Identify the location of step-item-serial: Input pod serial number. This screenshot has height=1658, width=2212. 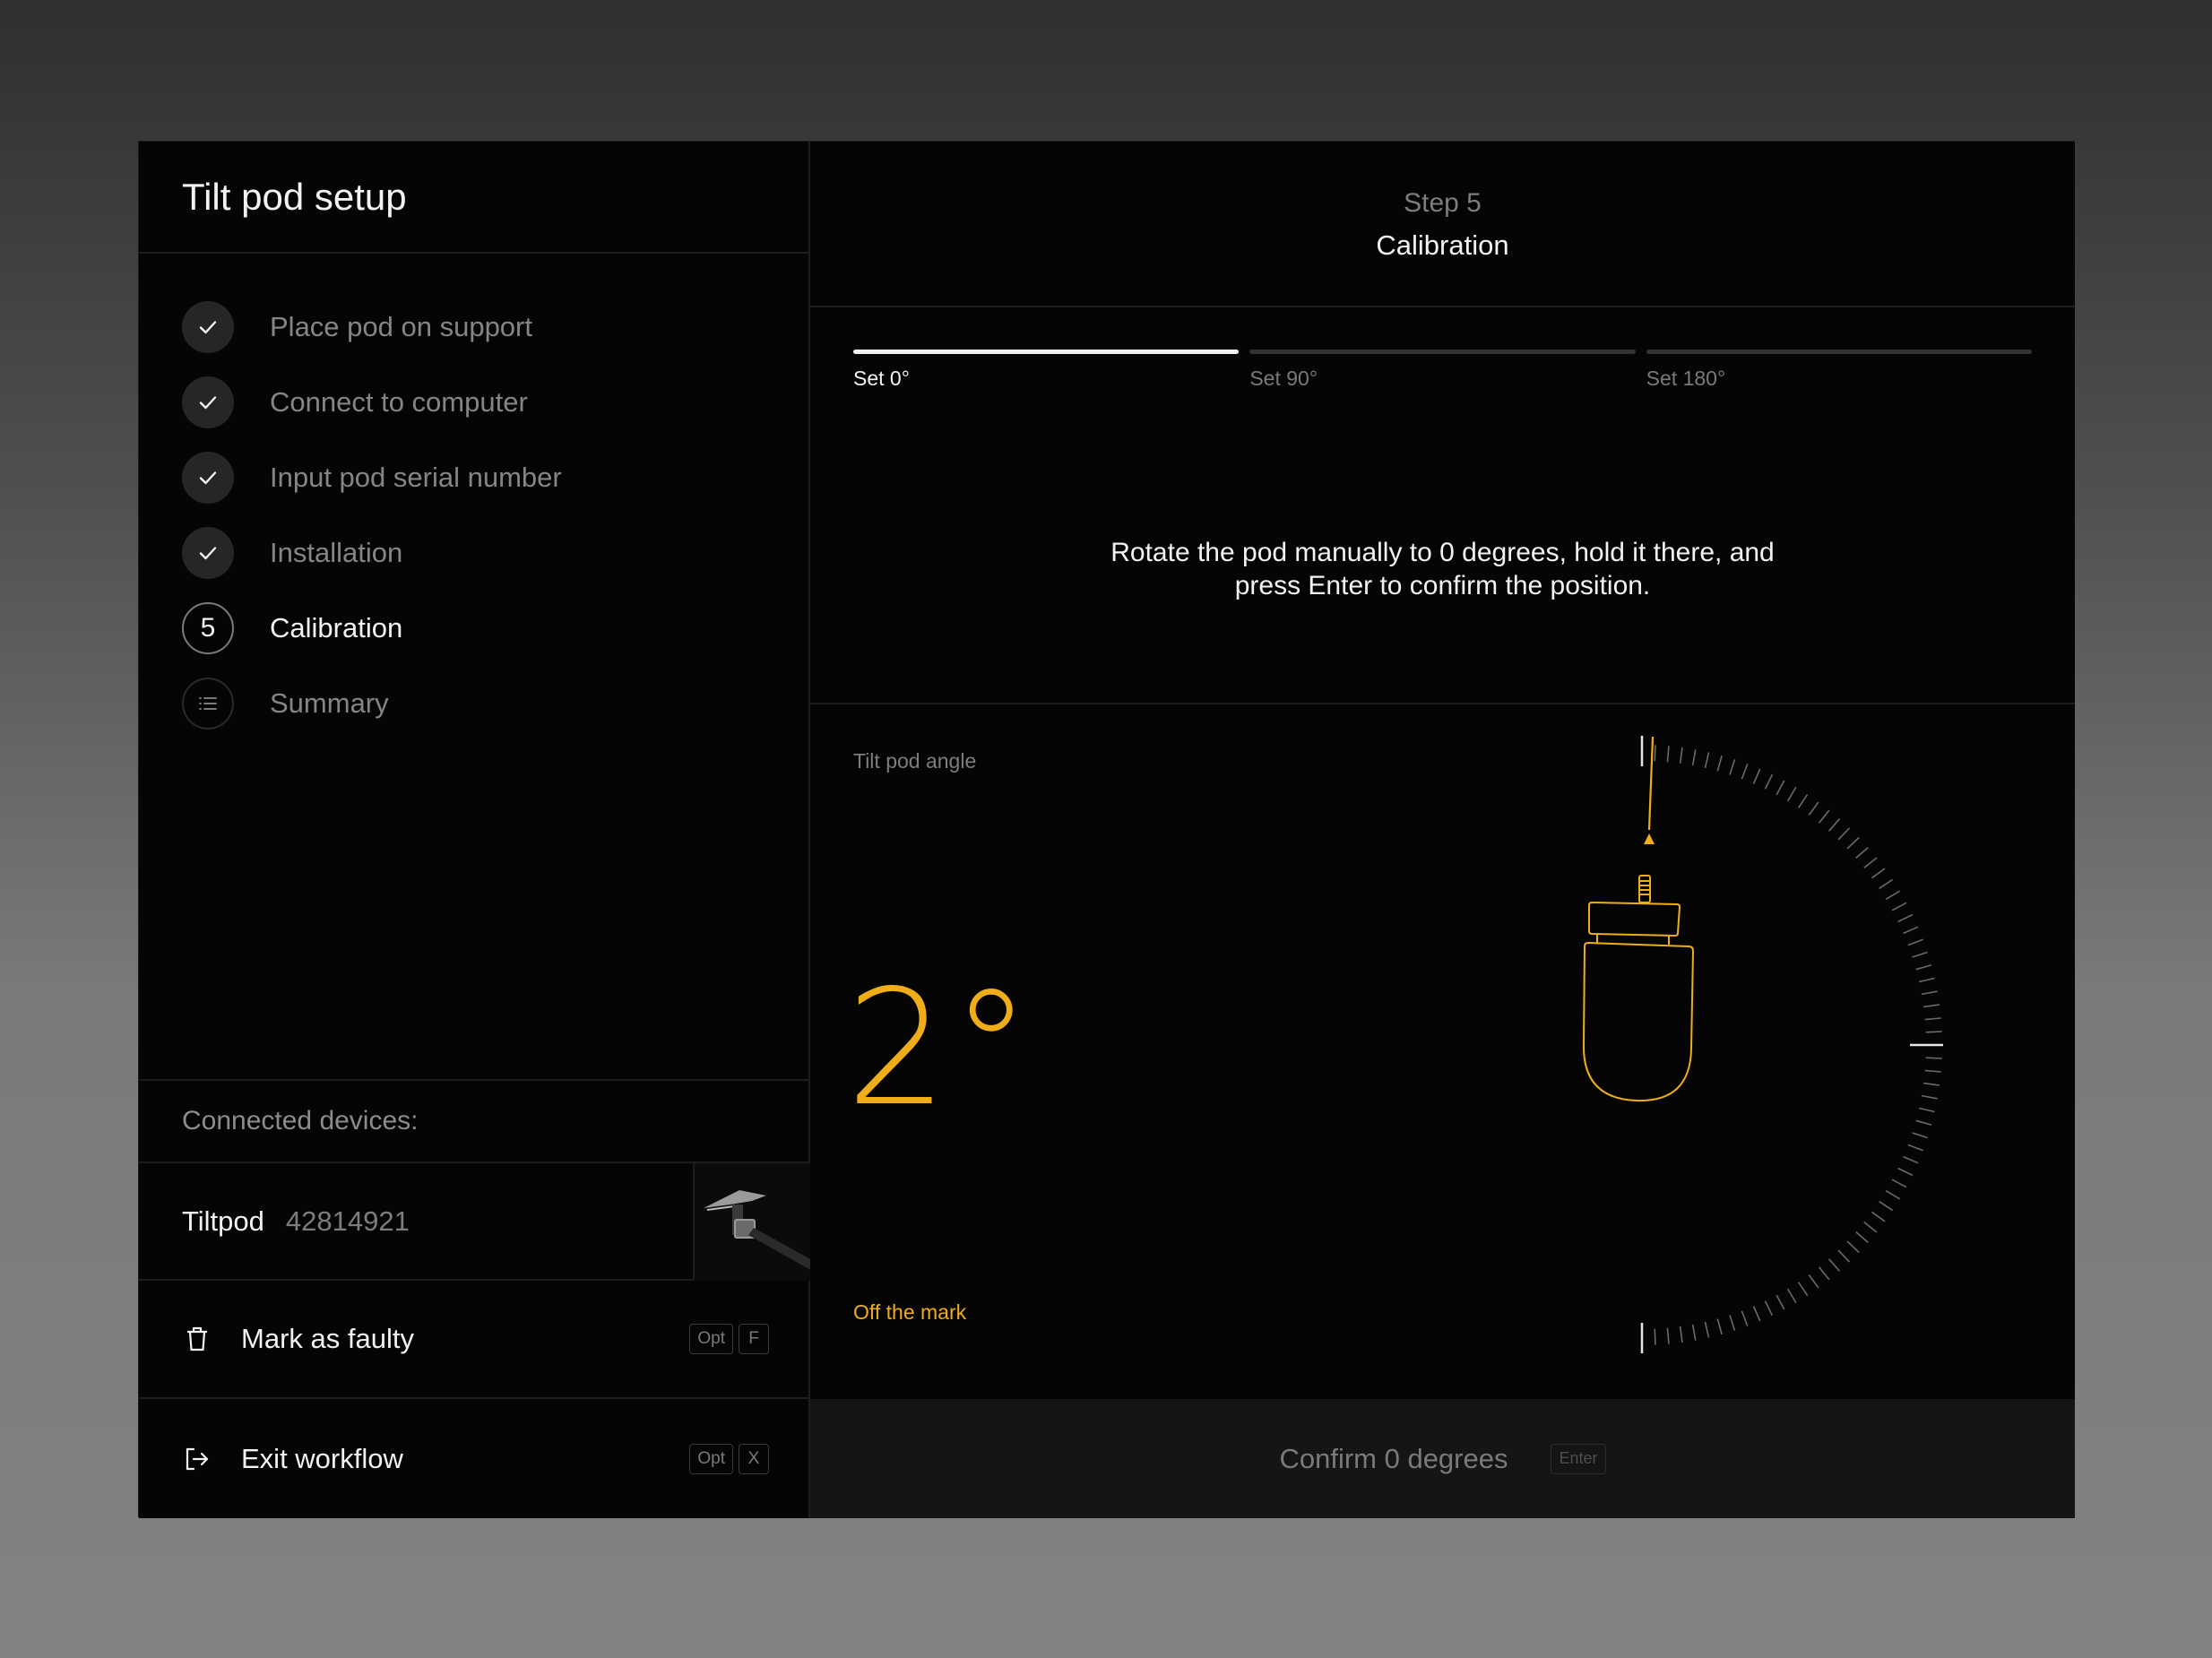
(474, 478).